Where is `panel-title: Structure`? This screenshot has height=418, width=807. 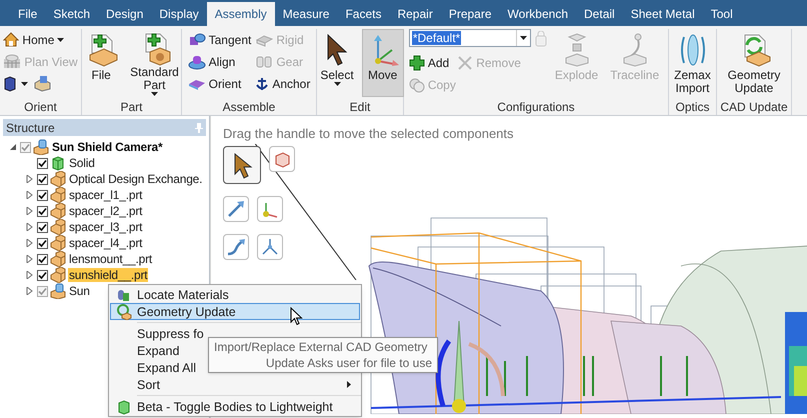 panel-title: Structure is located at coordinates (30, 128).